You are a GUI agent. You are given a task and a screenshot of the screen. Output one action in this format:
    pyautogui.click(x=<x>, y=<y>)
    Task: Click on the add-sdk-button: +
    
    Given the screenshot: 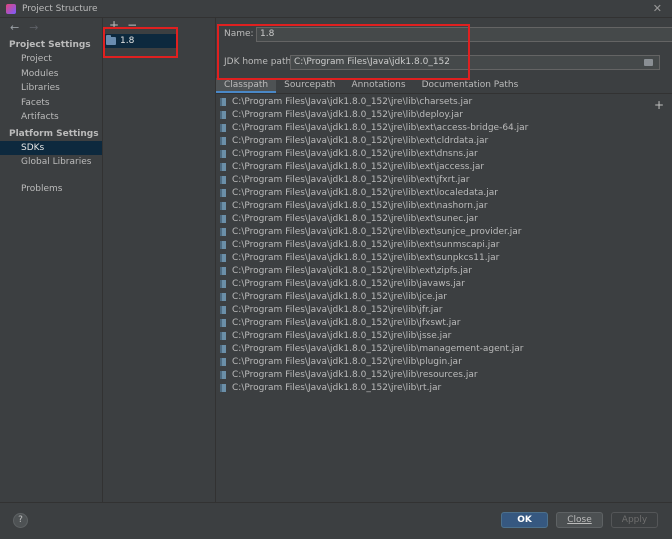 What is the action you would take?
    pyautogui.click(x=114, y=25)
    